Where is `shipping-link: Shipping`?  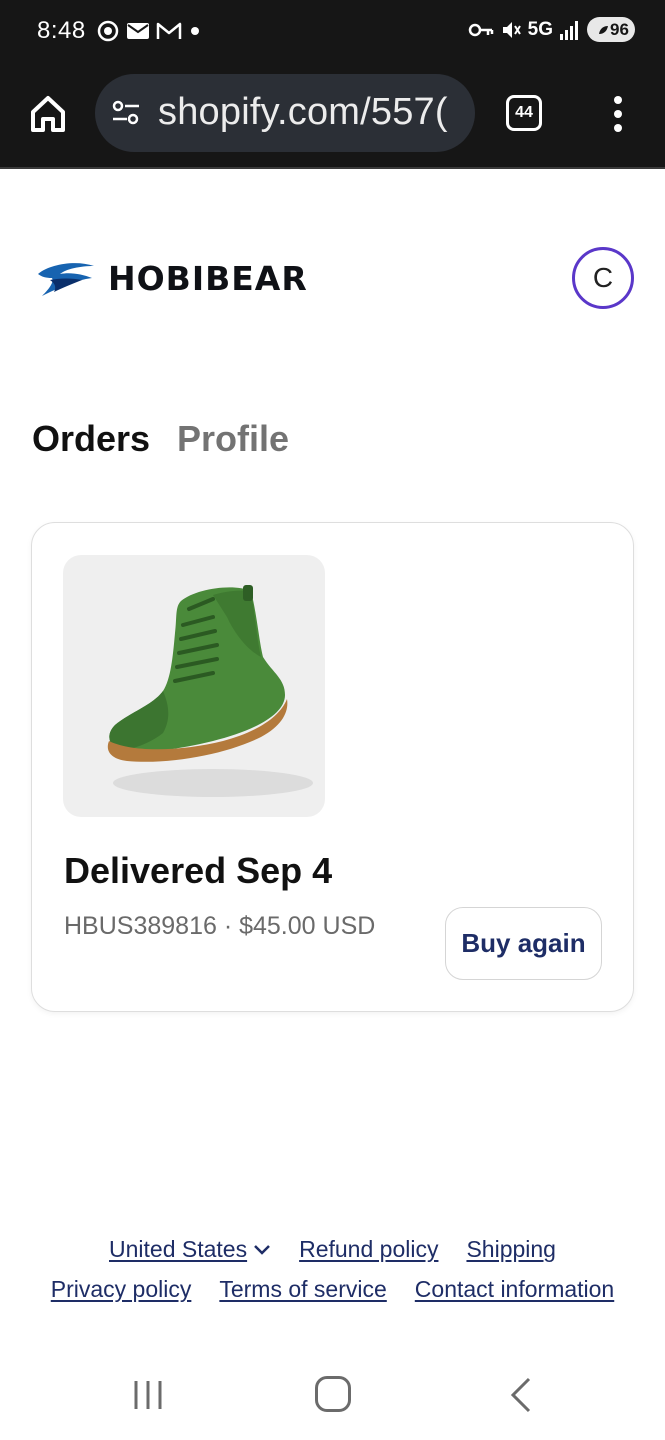
shipping-link: Shipping is located at coordinates (511, 1249).